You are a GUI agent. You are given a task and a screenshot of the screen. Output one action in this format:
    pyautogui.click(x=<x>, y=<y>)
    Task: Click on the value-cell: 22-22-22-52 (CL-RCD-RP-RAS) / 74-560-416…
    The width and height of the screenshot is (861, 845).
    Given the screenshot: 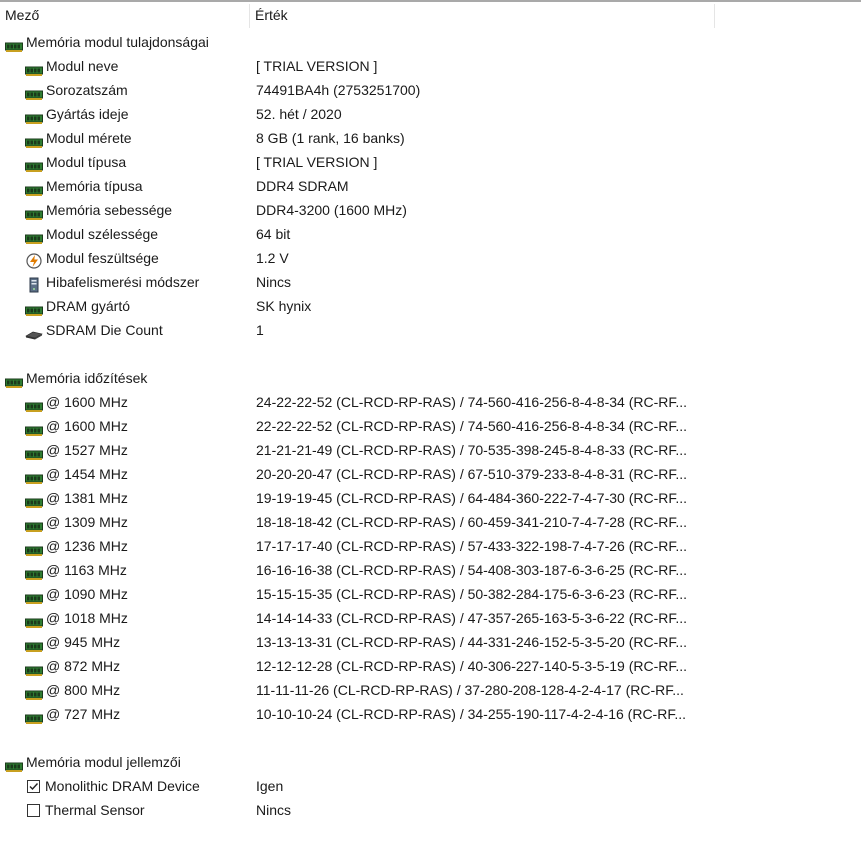 What is the action you would take?
    pyautogui.click(x=472, y=426)
    